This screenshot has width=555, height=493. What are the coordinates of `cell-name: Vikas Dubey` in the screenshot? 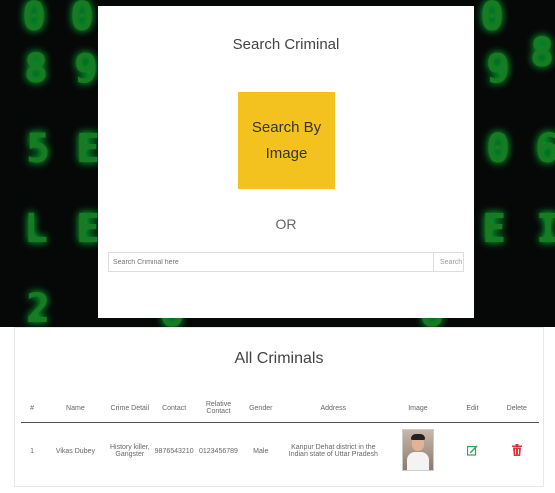 It's located at (75, 451).